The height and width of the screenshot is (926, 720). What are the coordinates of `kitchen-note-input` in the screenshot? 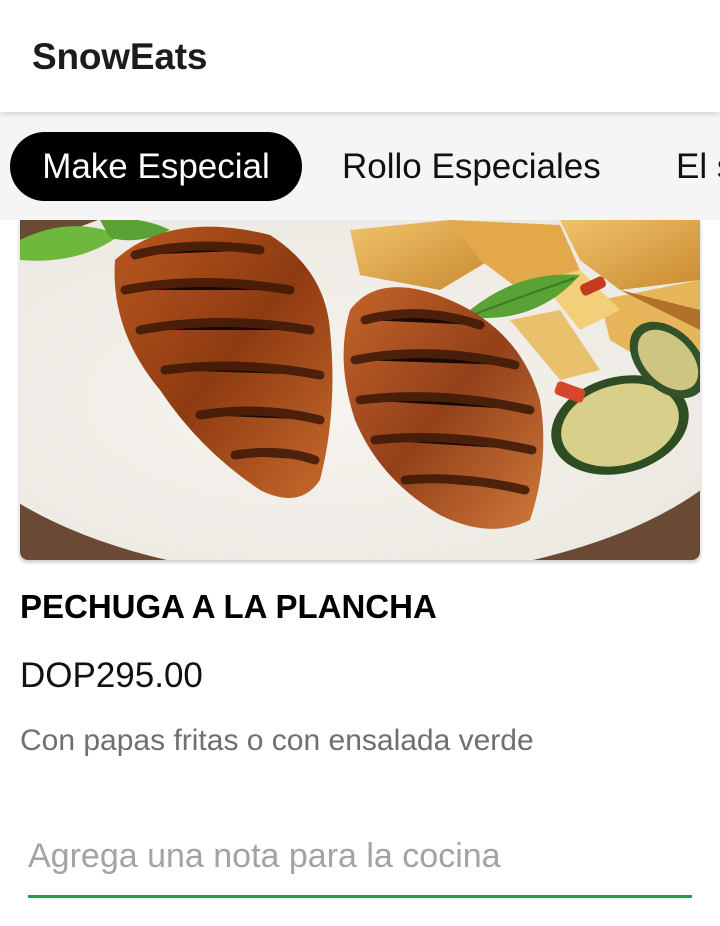 It's located at (360, 858).